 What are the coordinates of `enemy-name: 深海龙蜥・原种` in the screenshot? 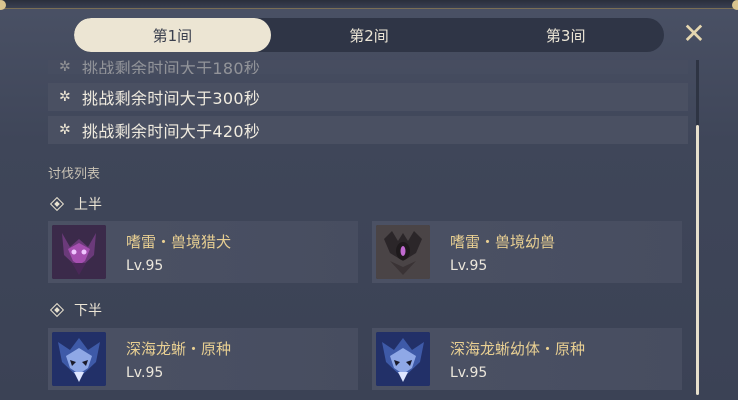 It's located at (179, 348).